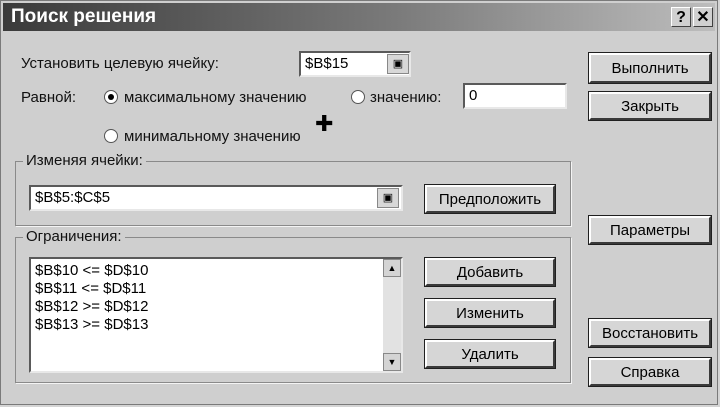 This screenshot has height=407, width=720. I want to click on close-button: Закрыть, so click(650, 106).